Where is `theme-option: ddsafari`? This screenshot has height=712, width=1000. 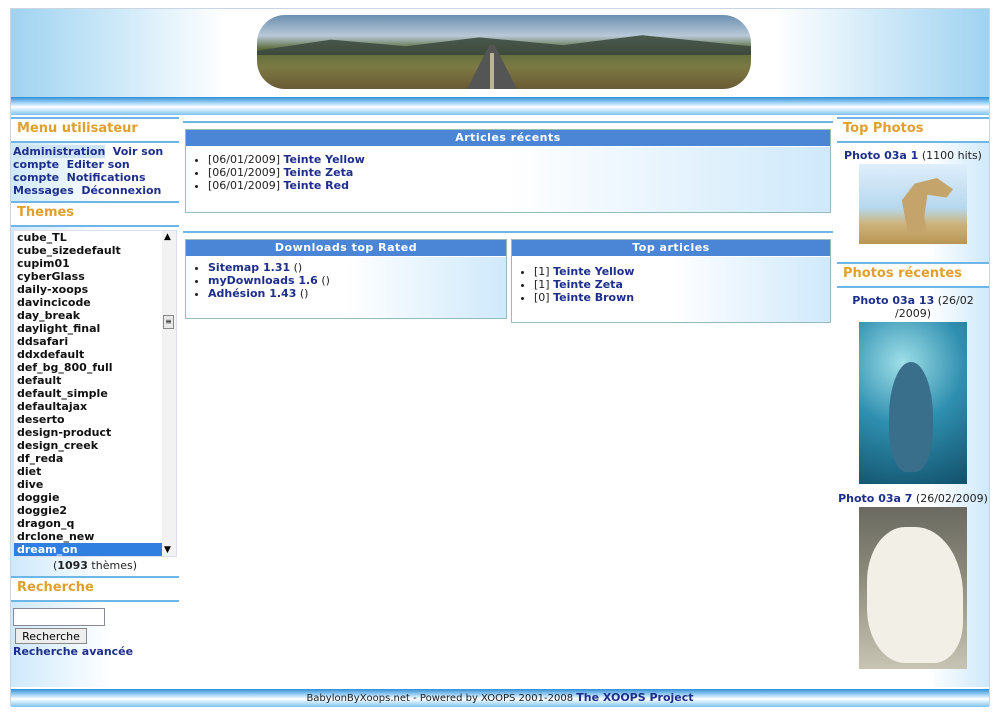
theme-option: ddsafari is located at coordinates (88, 341).